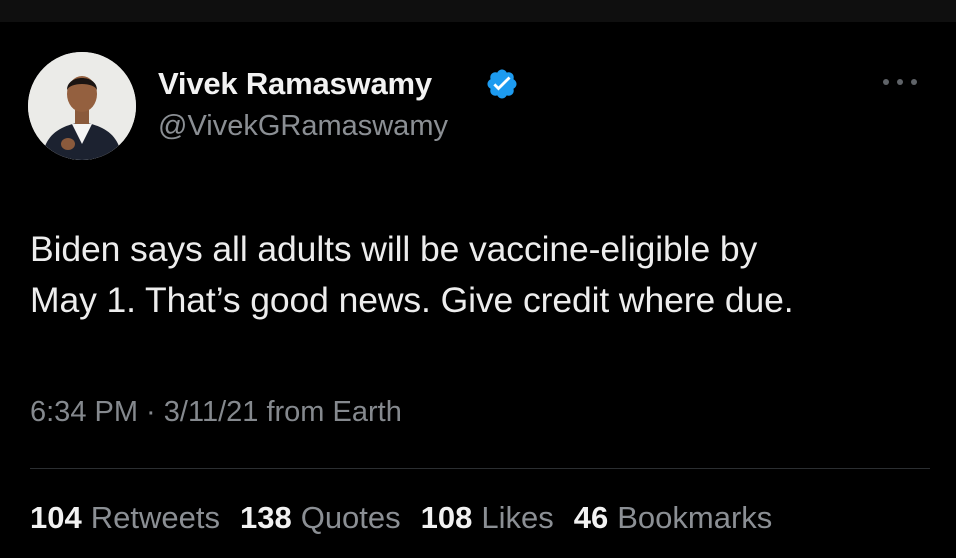  Describe the element at coordinates (350, 517) in the screenshot. I see `quotes-label: Quotes` at that location.